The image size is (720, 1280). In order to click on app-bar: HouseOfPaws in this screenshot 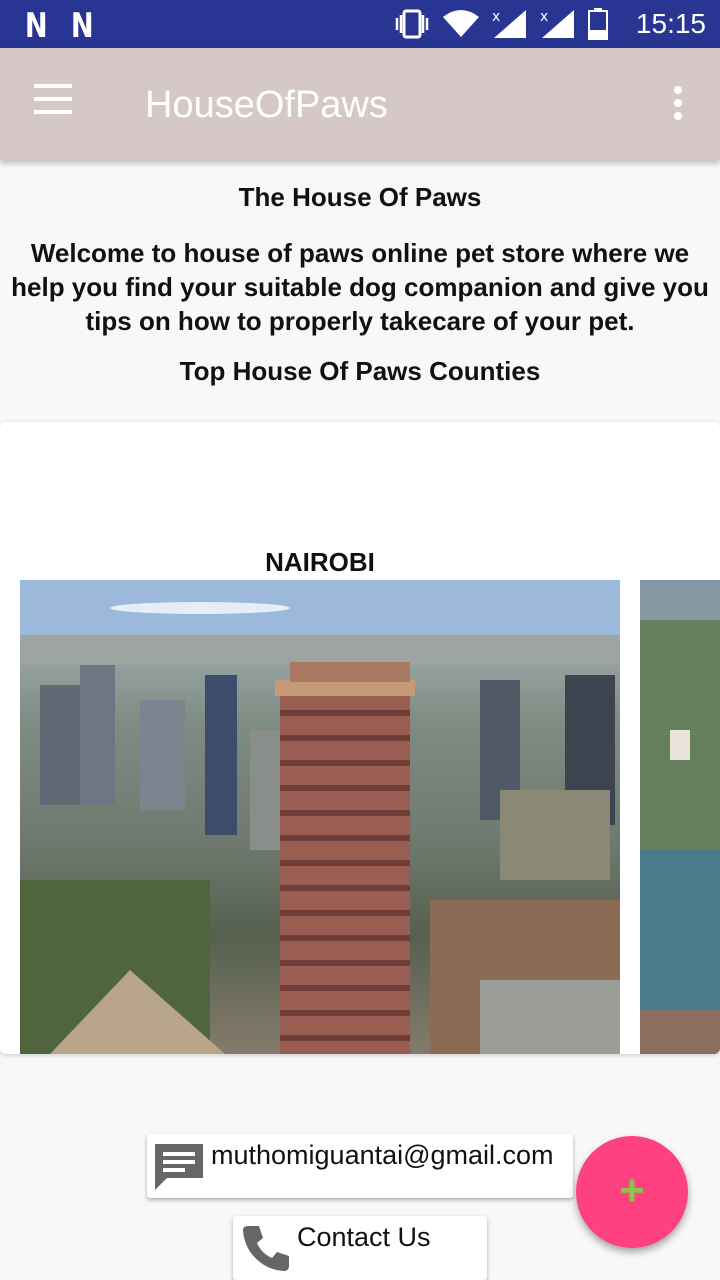, I will do `click(360, 104)`.